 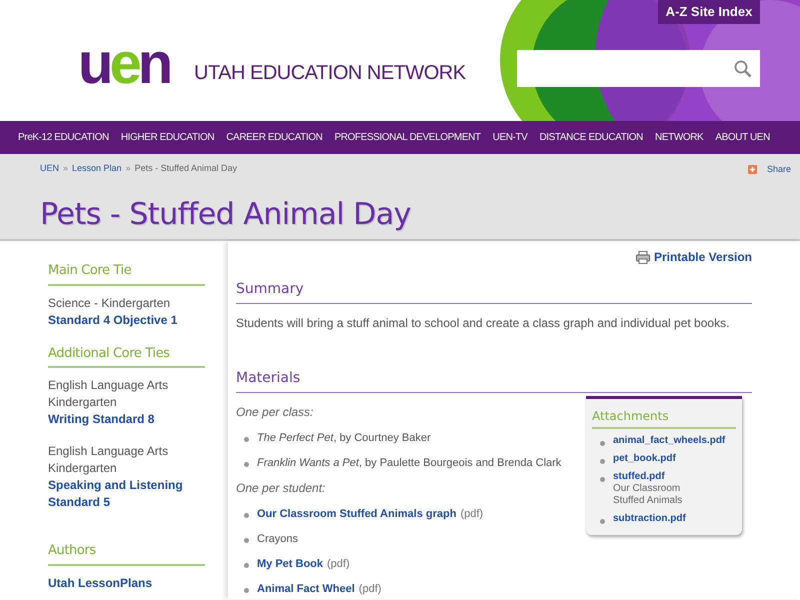 What do you see at coordinates (648, 495) in the screenshot?
I see `attachment-description: Our Classroom Stuffed Animals` at bounding box center [648, 495].